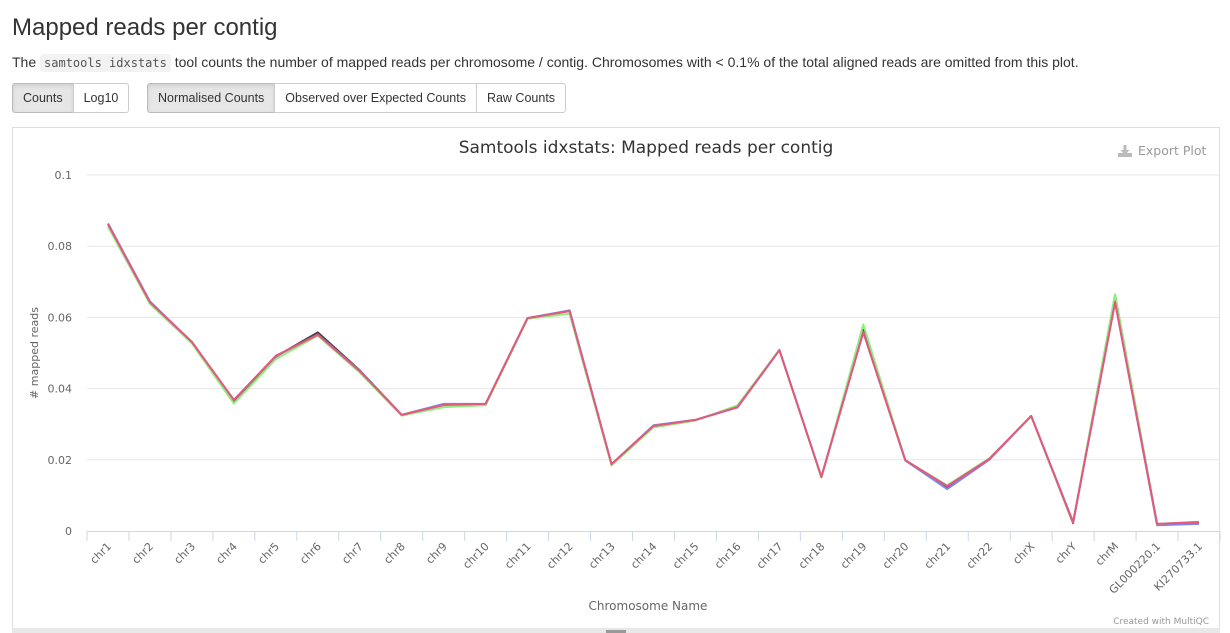 The width and height of the screenshot is (1230, 633). What do you see at coordinates (811, 555) in the screenshot?
I see `x-tick-label: chr18` at bounding box center [811, 555].